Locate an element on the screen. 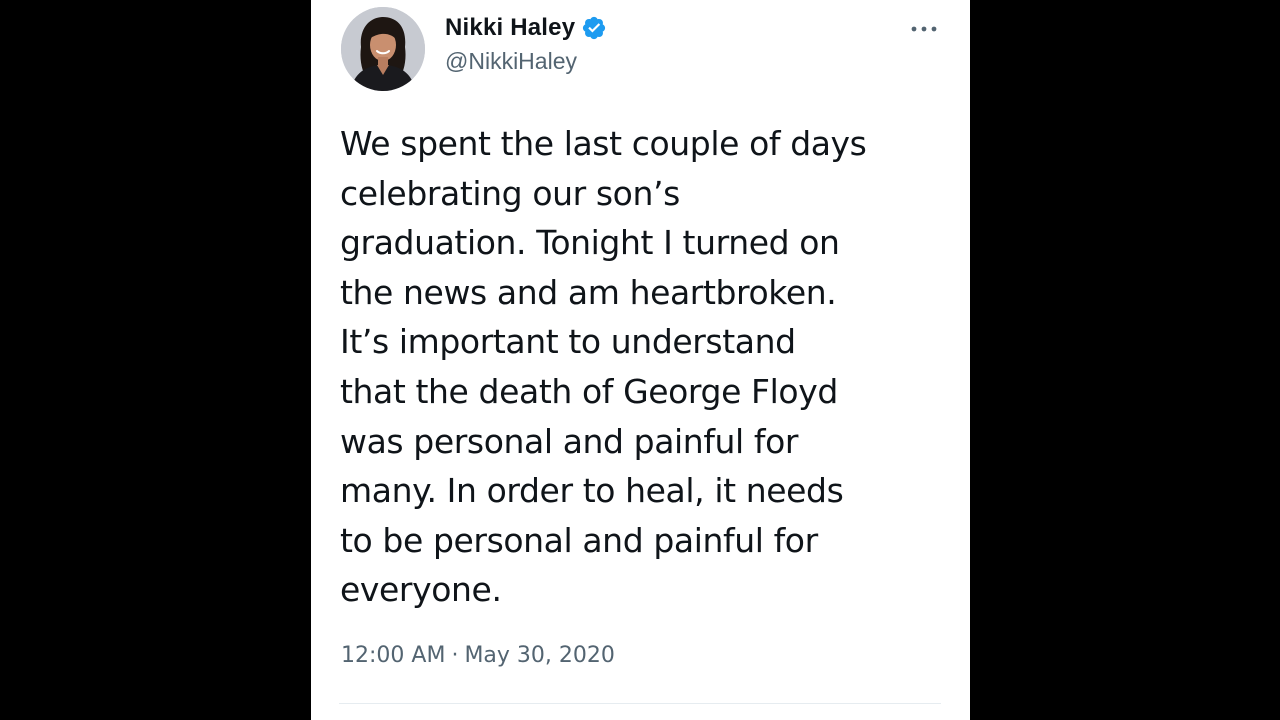 The height and width of the screenshot is (720, 1280). tweet-timestamp: 12:00 AM · May 30, 2020 is located at coordinates (478, 655).